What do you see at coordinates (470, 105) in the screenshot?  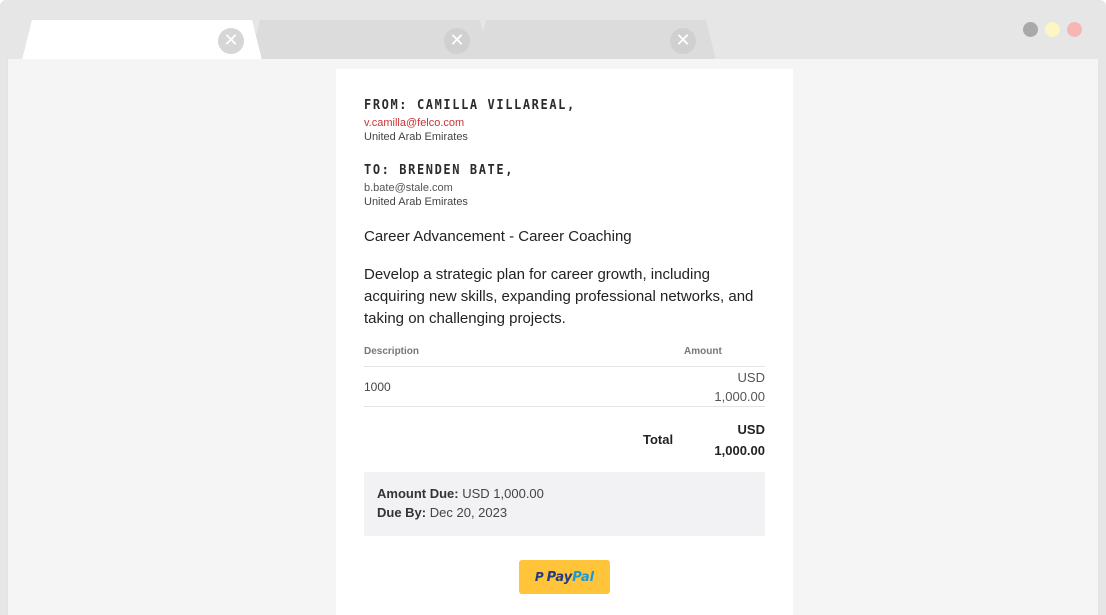 I see `sender-name: FROM: CAMILLA VILLAREAL,` at bounding box center [470, 105].